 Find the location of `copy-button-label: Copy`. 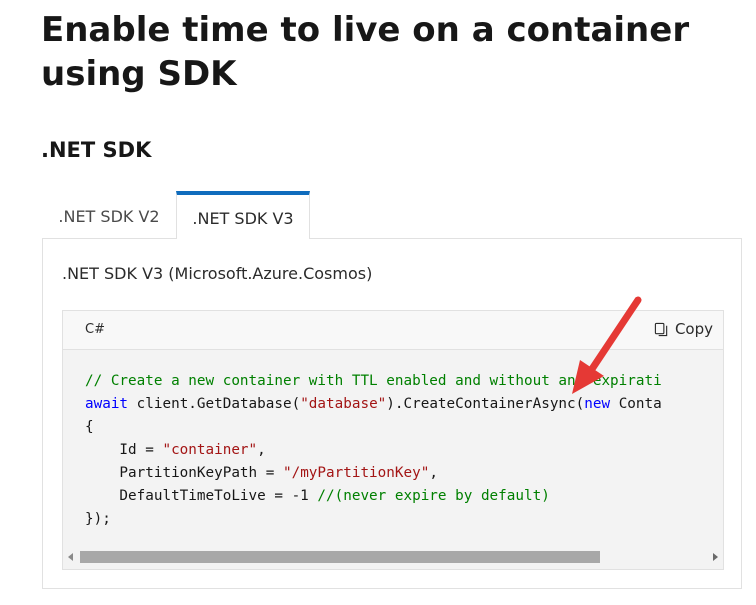

copy-button-label: Copy is located at coordinates (693, 329).